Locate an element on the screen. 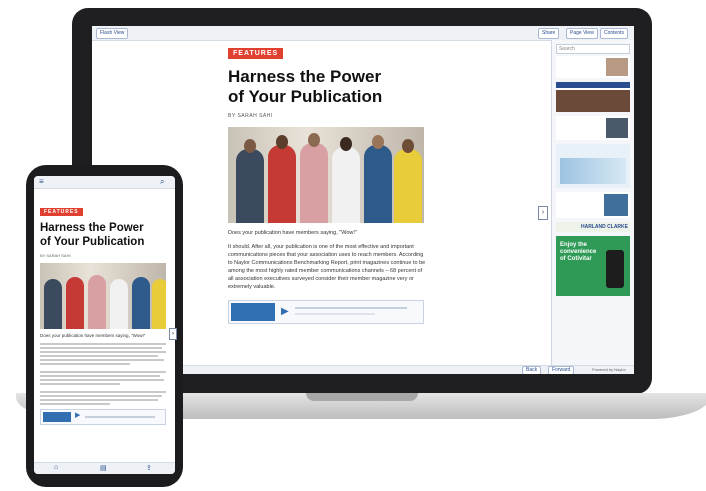 Image resolution: width=706 pixels, height=491 pixels. contents-button: Contents is located at coordinates (614, 33).